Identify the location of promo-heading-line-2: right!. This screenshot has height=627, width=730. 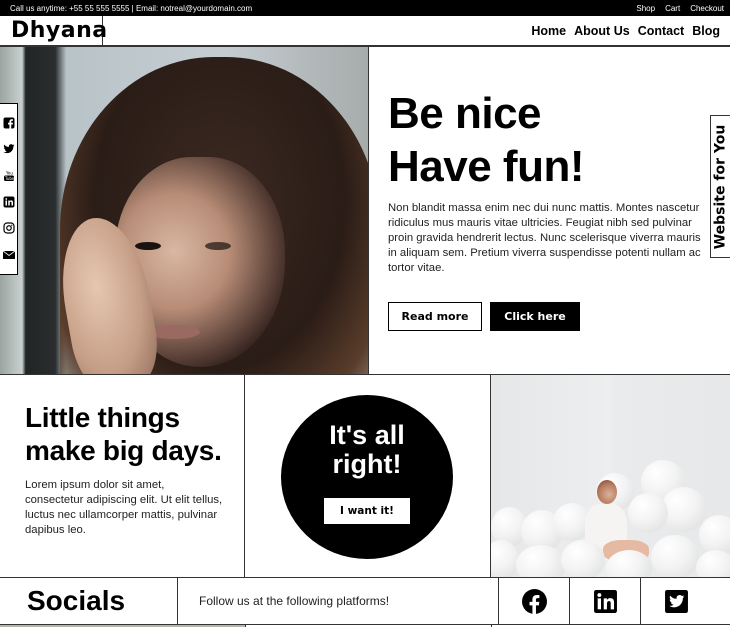
(367, 464).